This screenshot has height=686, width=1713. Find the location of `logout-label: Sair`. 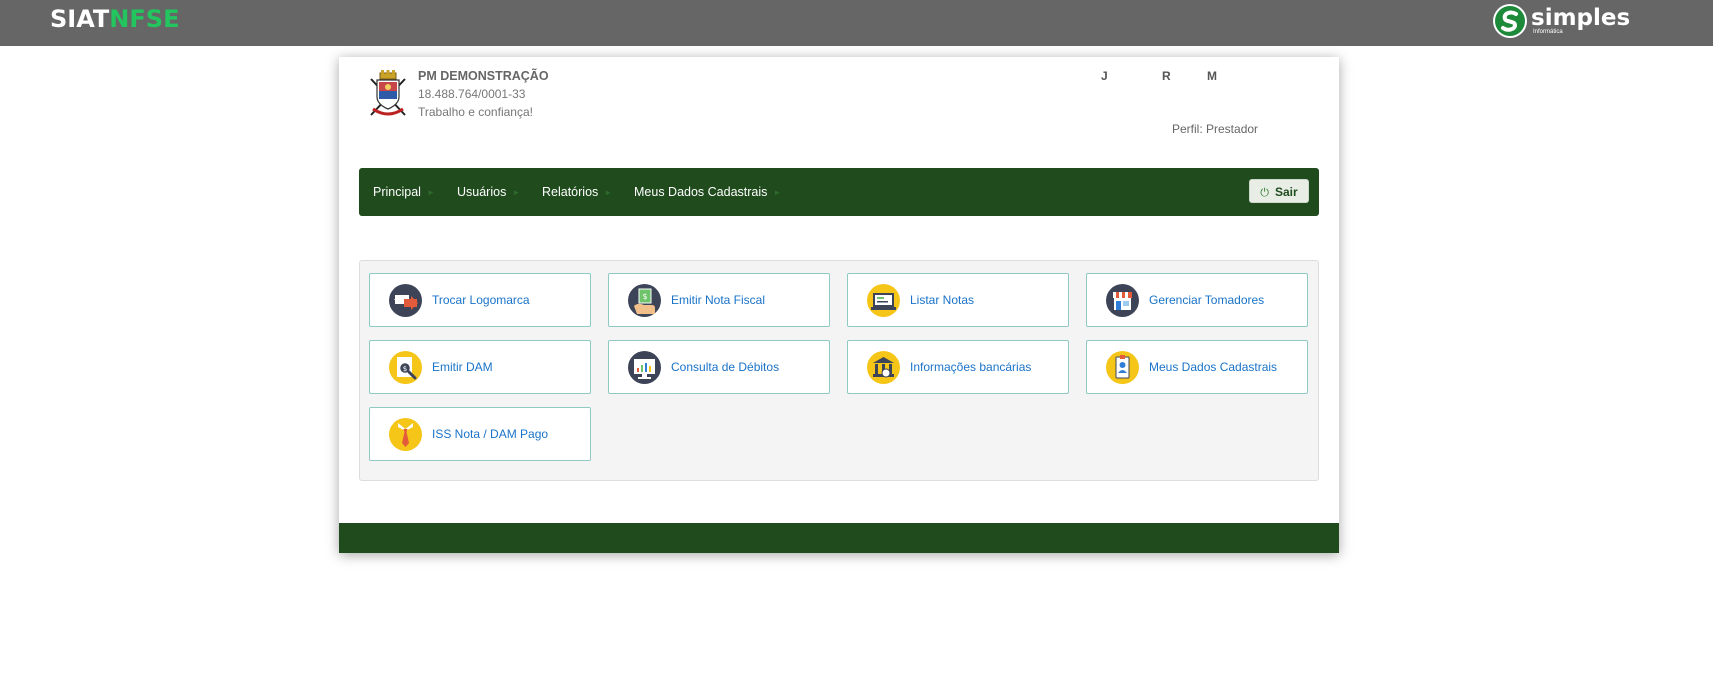

logout-label: Sair is located at coordinates (1286, 192).